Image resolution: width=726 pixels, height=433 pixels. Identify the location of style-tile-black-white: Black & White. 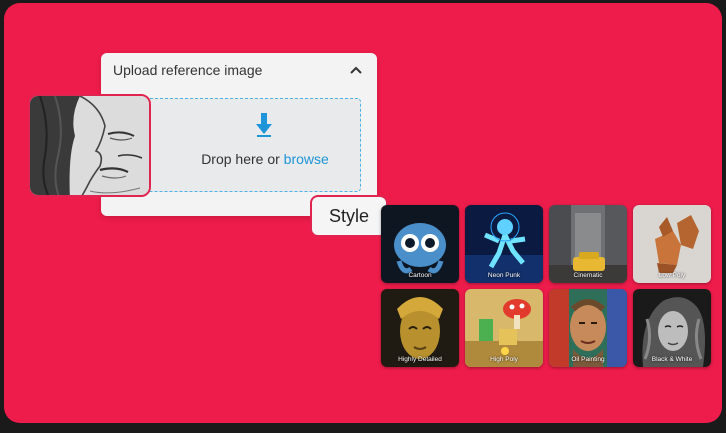
(672, 328).